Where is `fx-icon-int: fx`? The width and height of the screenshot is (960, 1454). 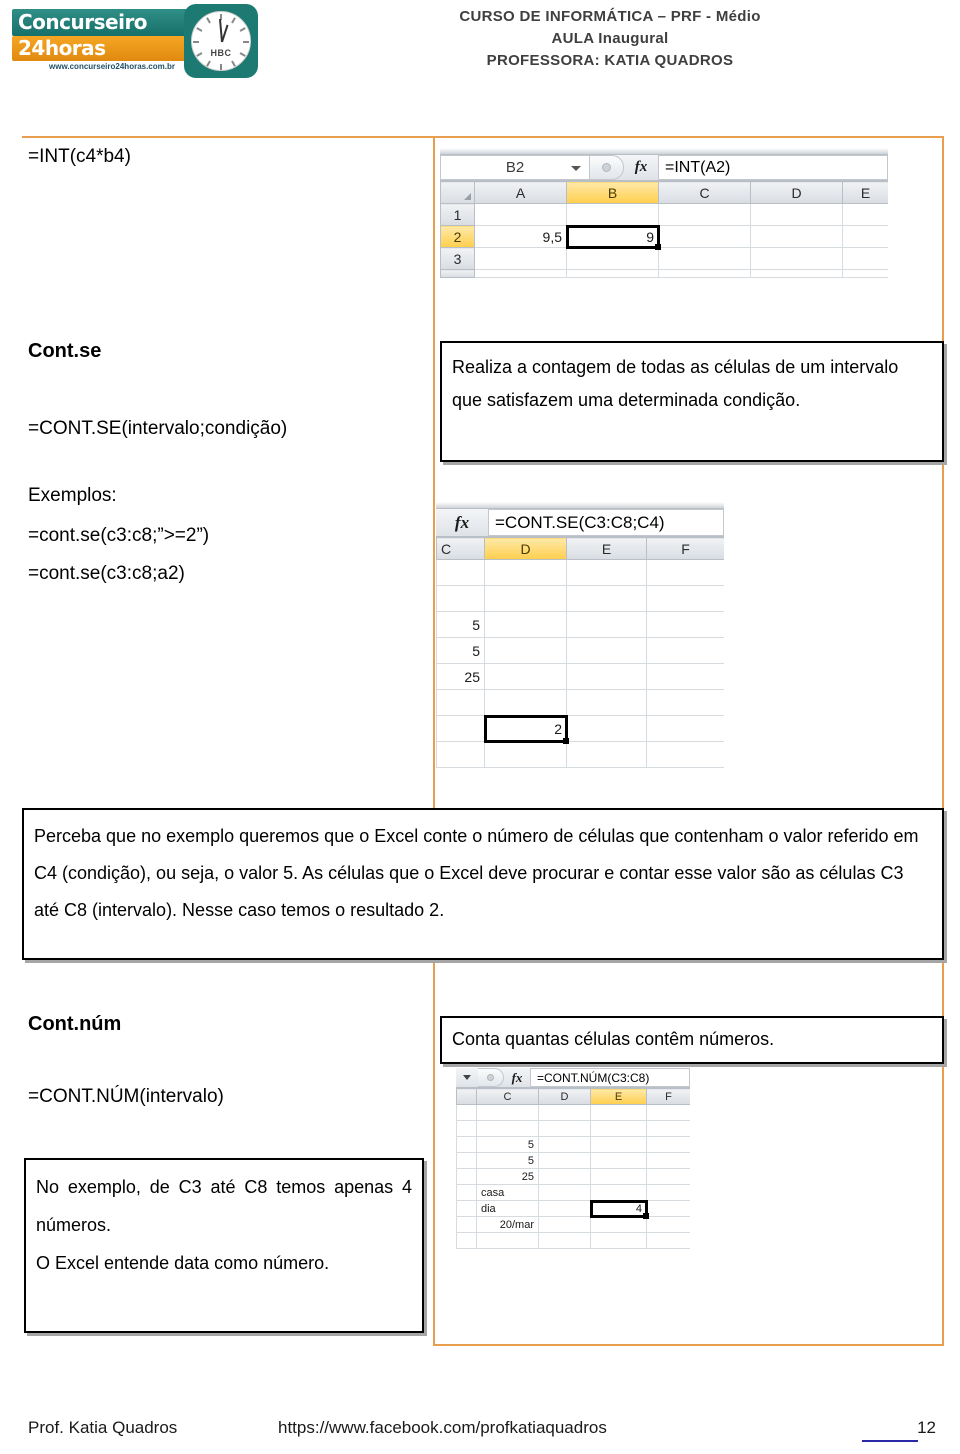
fx-icon-int: fx is located at coordinates (641, 167).